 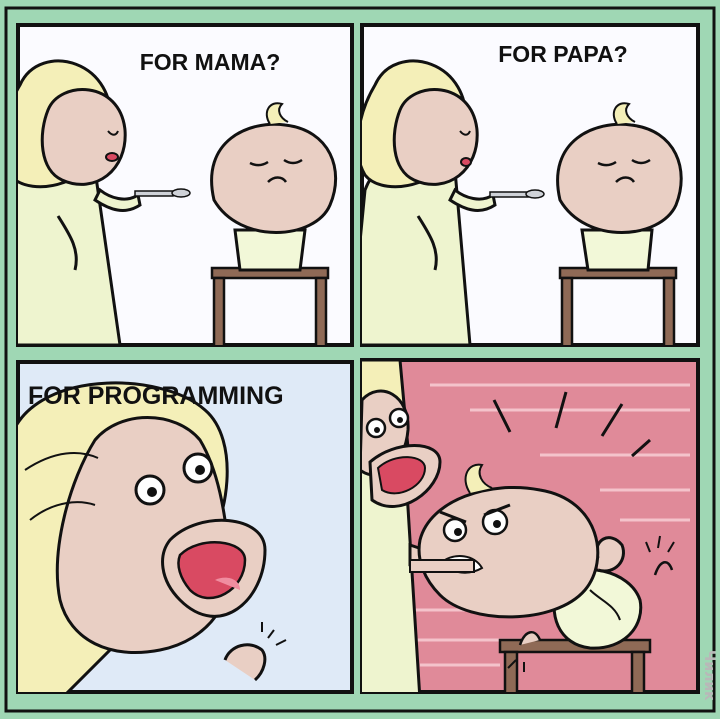 What do you see at coordinates (562, 54) in the screenshot?
I see `panel-2-caption: FOR PAPA?` at bounding box center [562, 54].